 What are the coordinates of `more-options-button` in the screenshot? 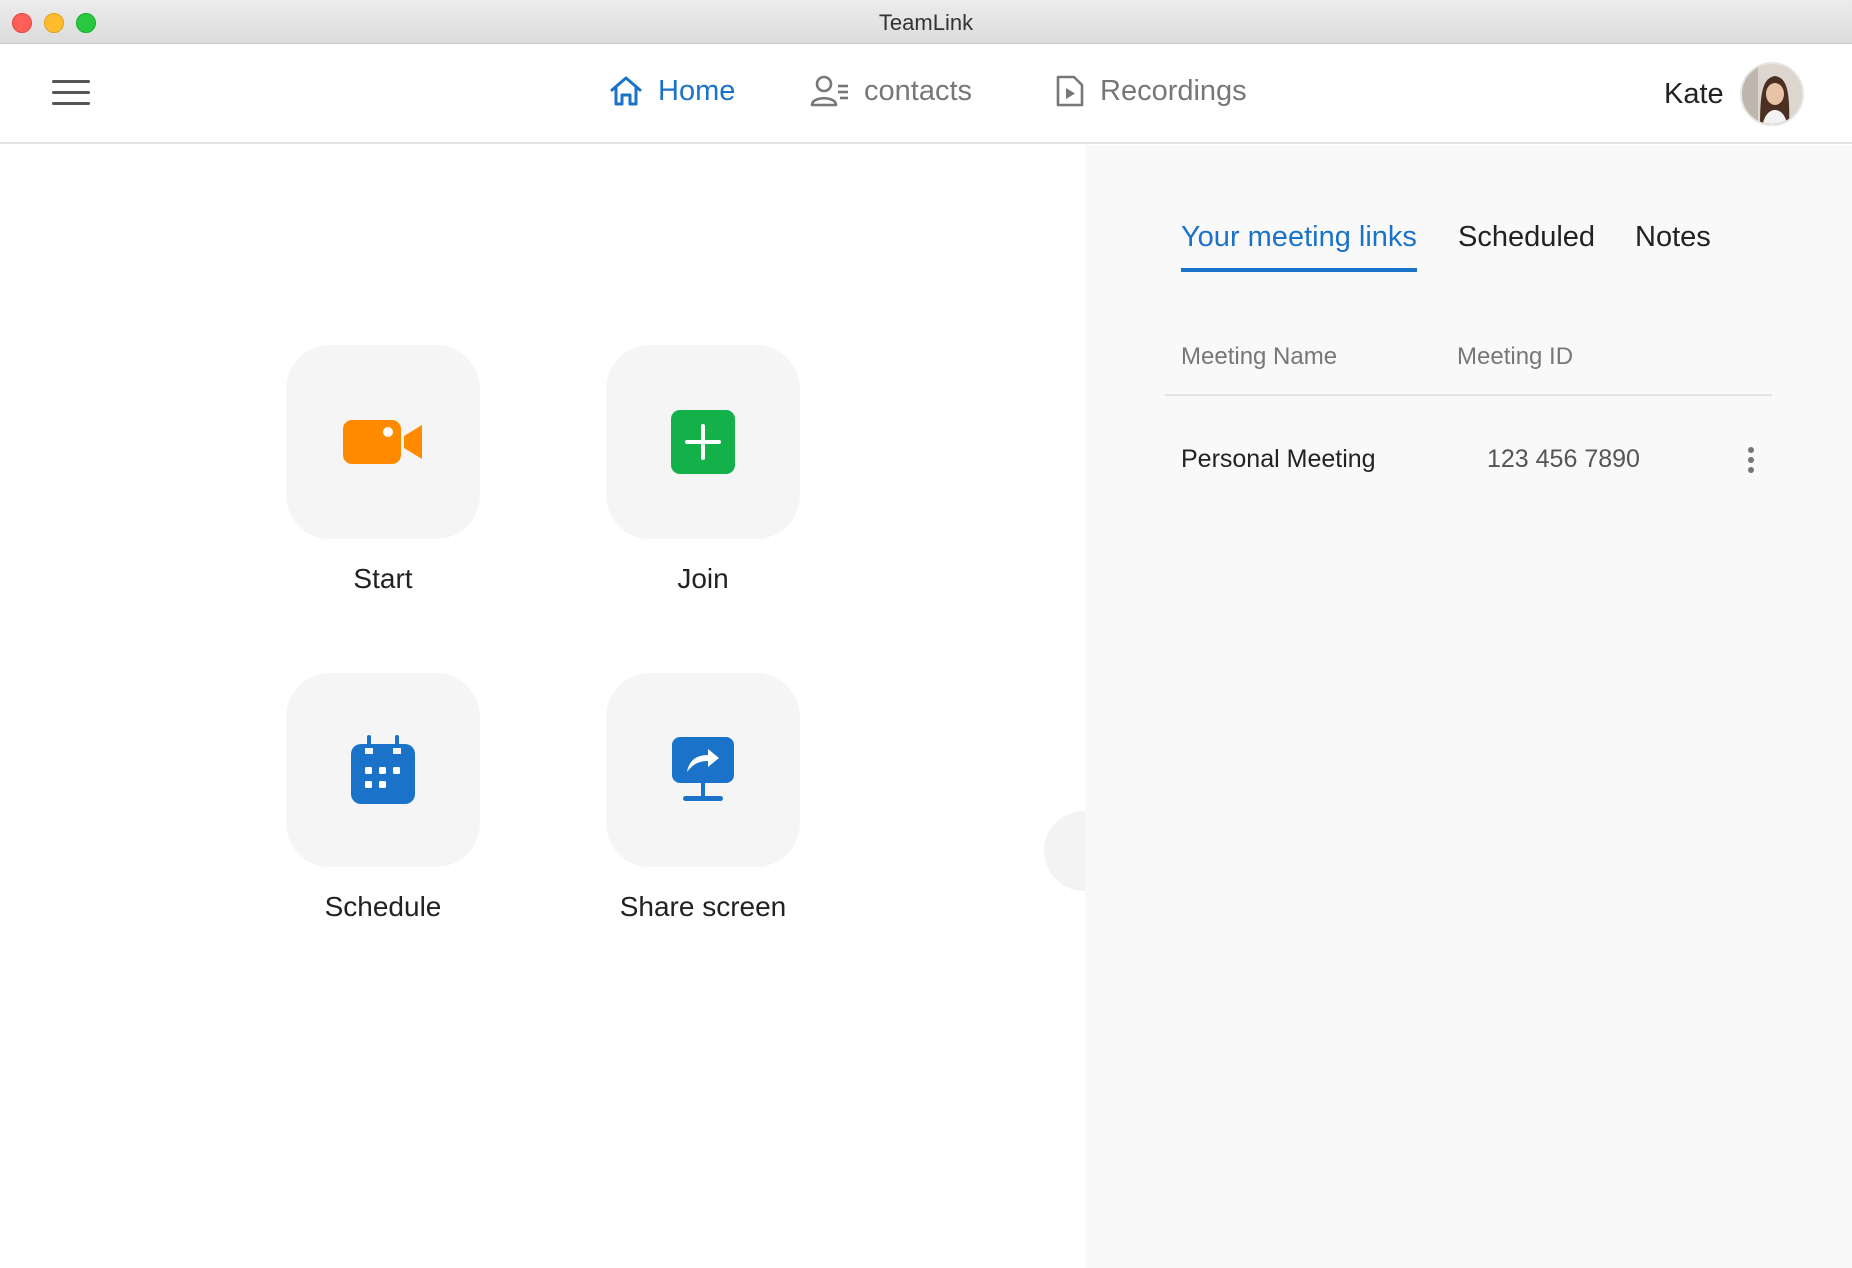 It's located at (1751, 462).